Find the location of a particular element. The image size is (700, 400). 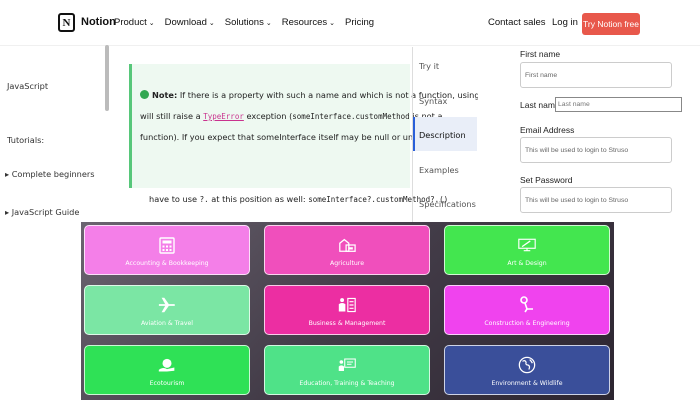

toc-item-examples: Examples is located at coordinates (439, 170).